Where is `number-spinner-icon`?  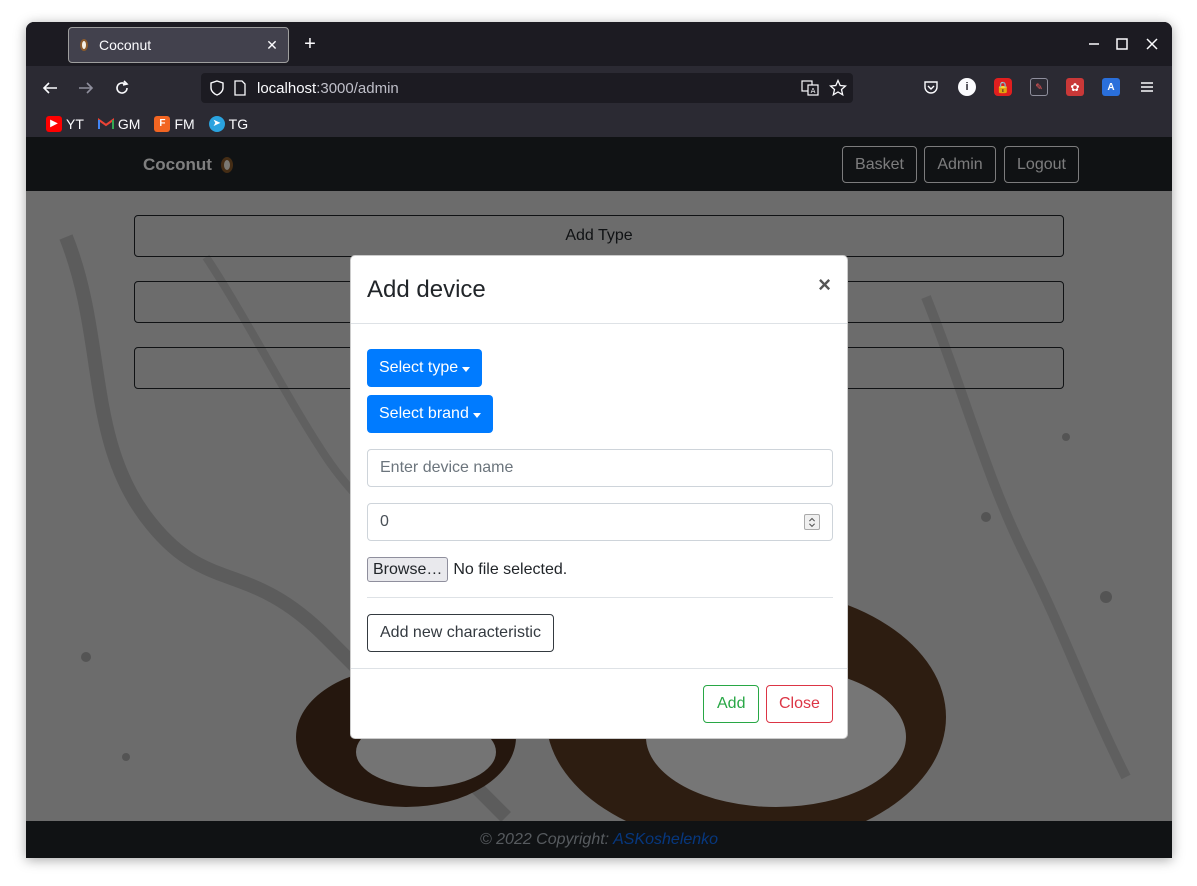
number-spinner-icon is located at coordinates (812, 522).